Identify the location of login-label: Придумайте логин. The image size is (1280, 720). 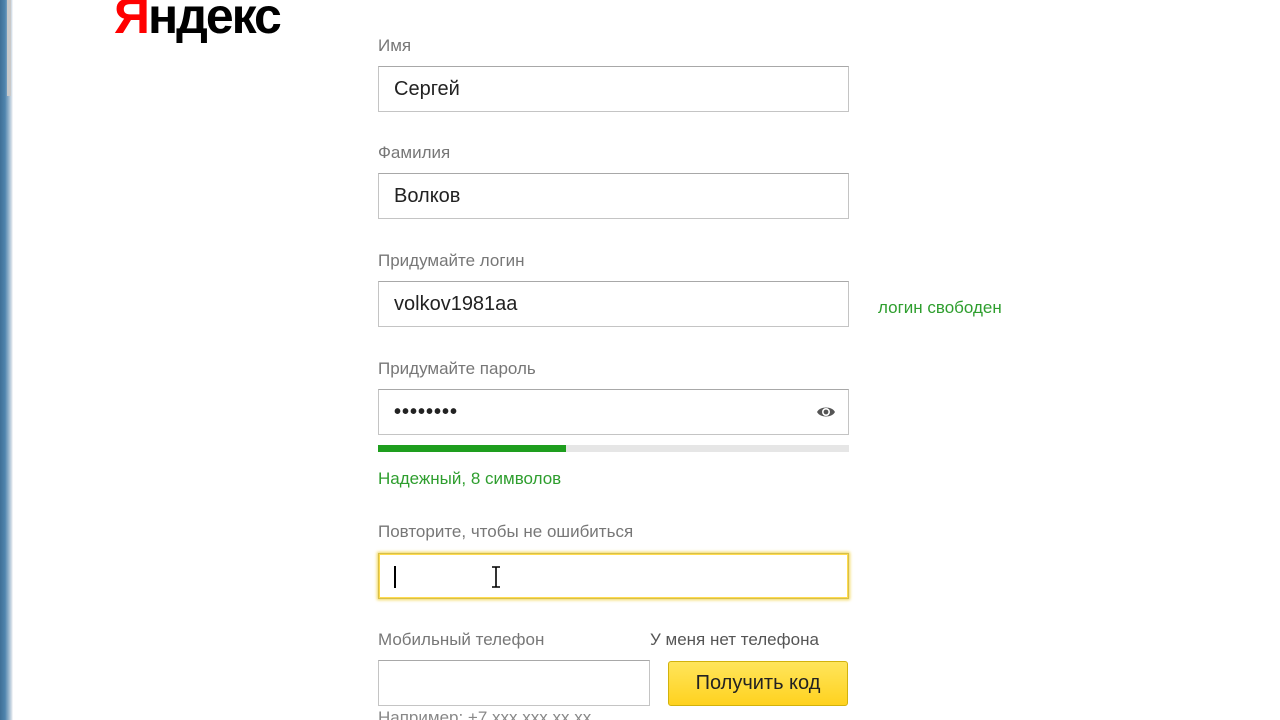
(451, 260).